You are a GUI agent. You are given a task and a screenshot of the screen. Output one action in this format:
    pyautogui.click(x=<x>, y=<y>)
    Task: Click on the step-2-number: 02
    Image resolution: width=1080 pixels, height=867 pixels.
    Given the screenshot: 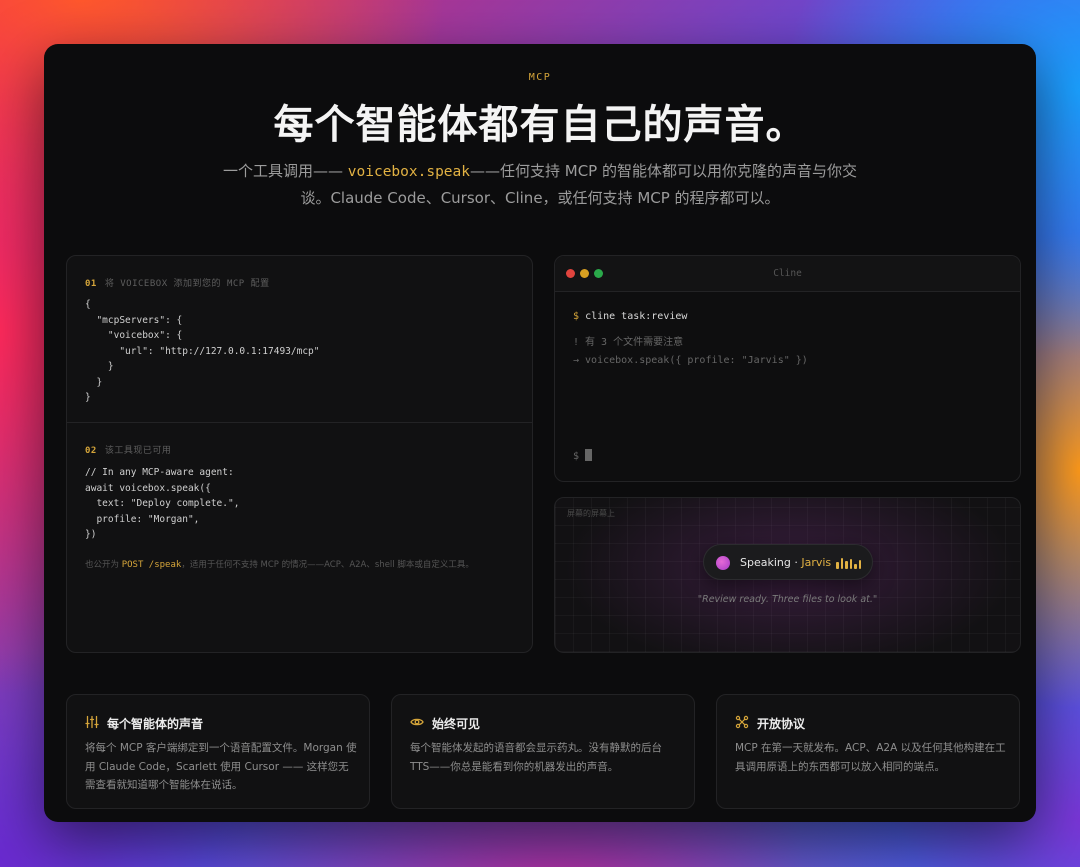 What is the action you would take?
    pyautogui.click(x=91, y=451)
    